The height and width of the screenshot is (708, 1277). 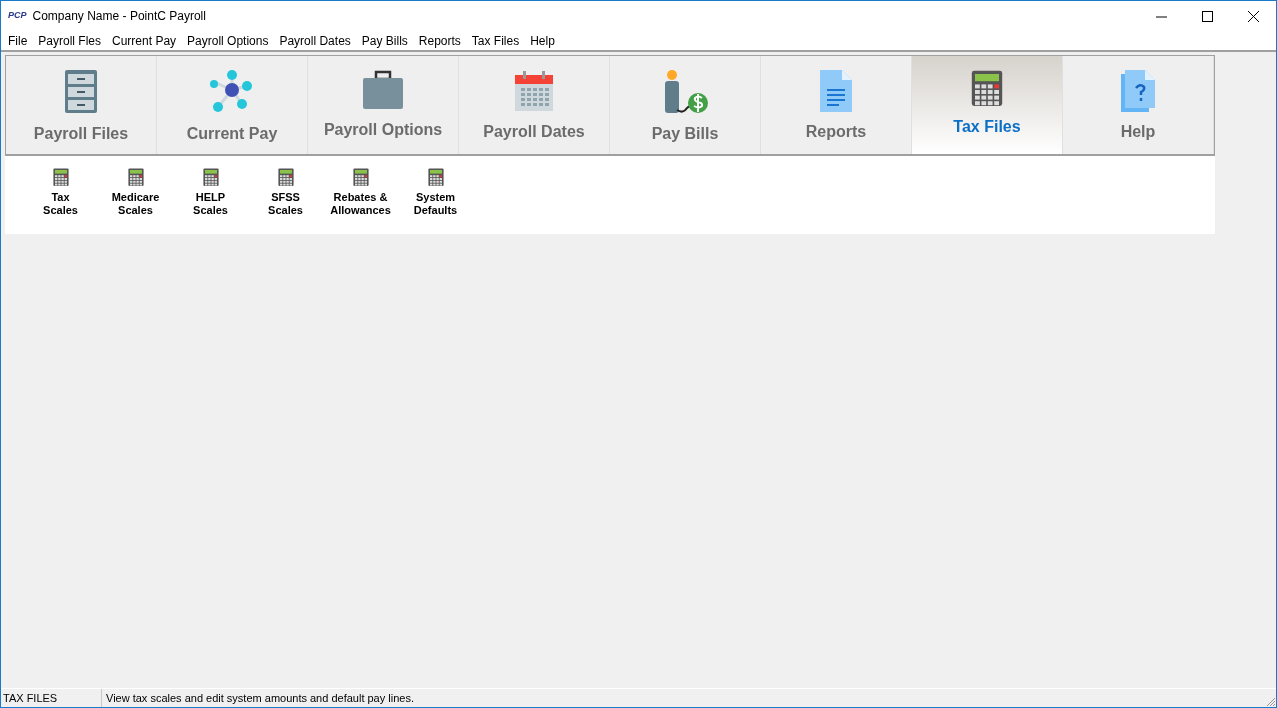 I want to click on menu-item: File, so click(x=19, y=40).